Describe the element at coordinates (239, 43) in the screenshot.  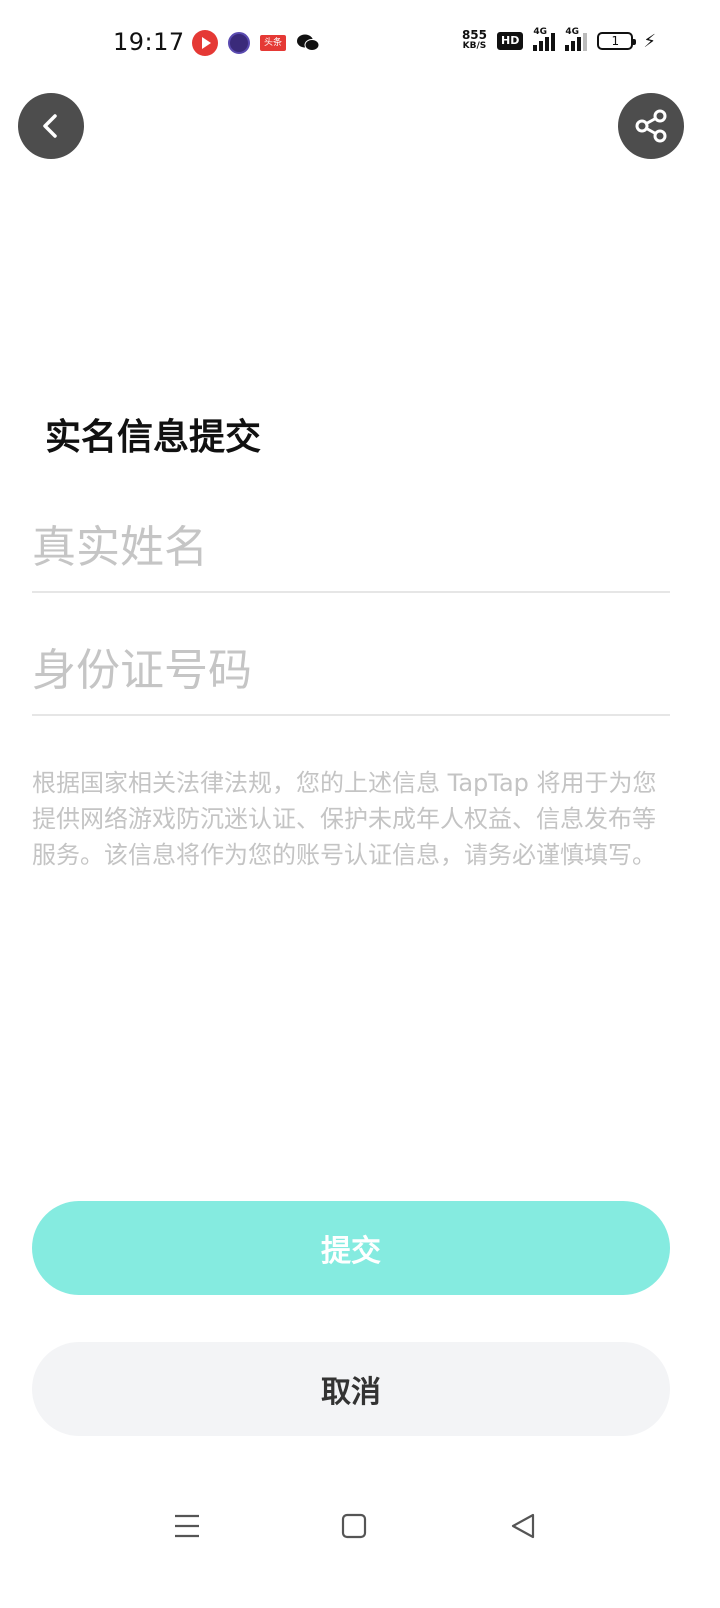
I see `circle-app-icon` at that location.